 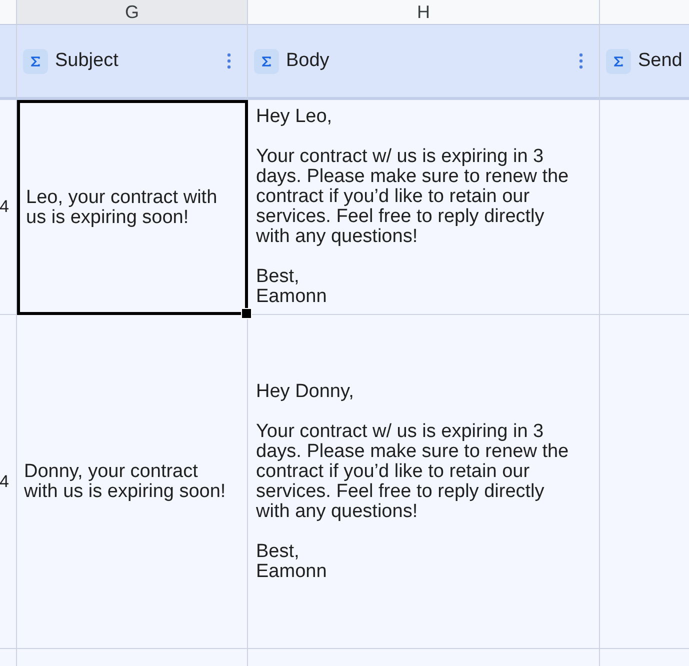 I want to click on column-header: H, so click(x=424, y=12).